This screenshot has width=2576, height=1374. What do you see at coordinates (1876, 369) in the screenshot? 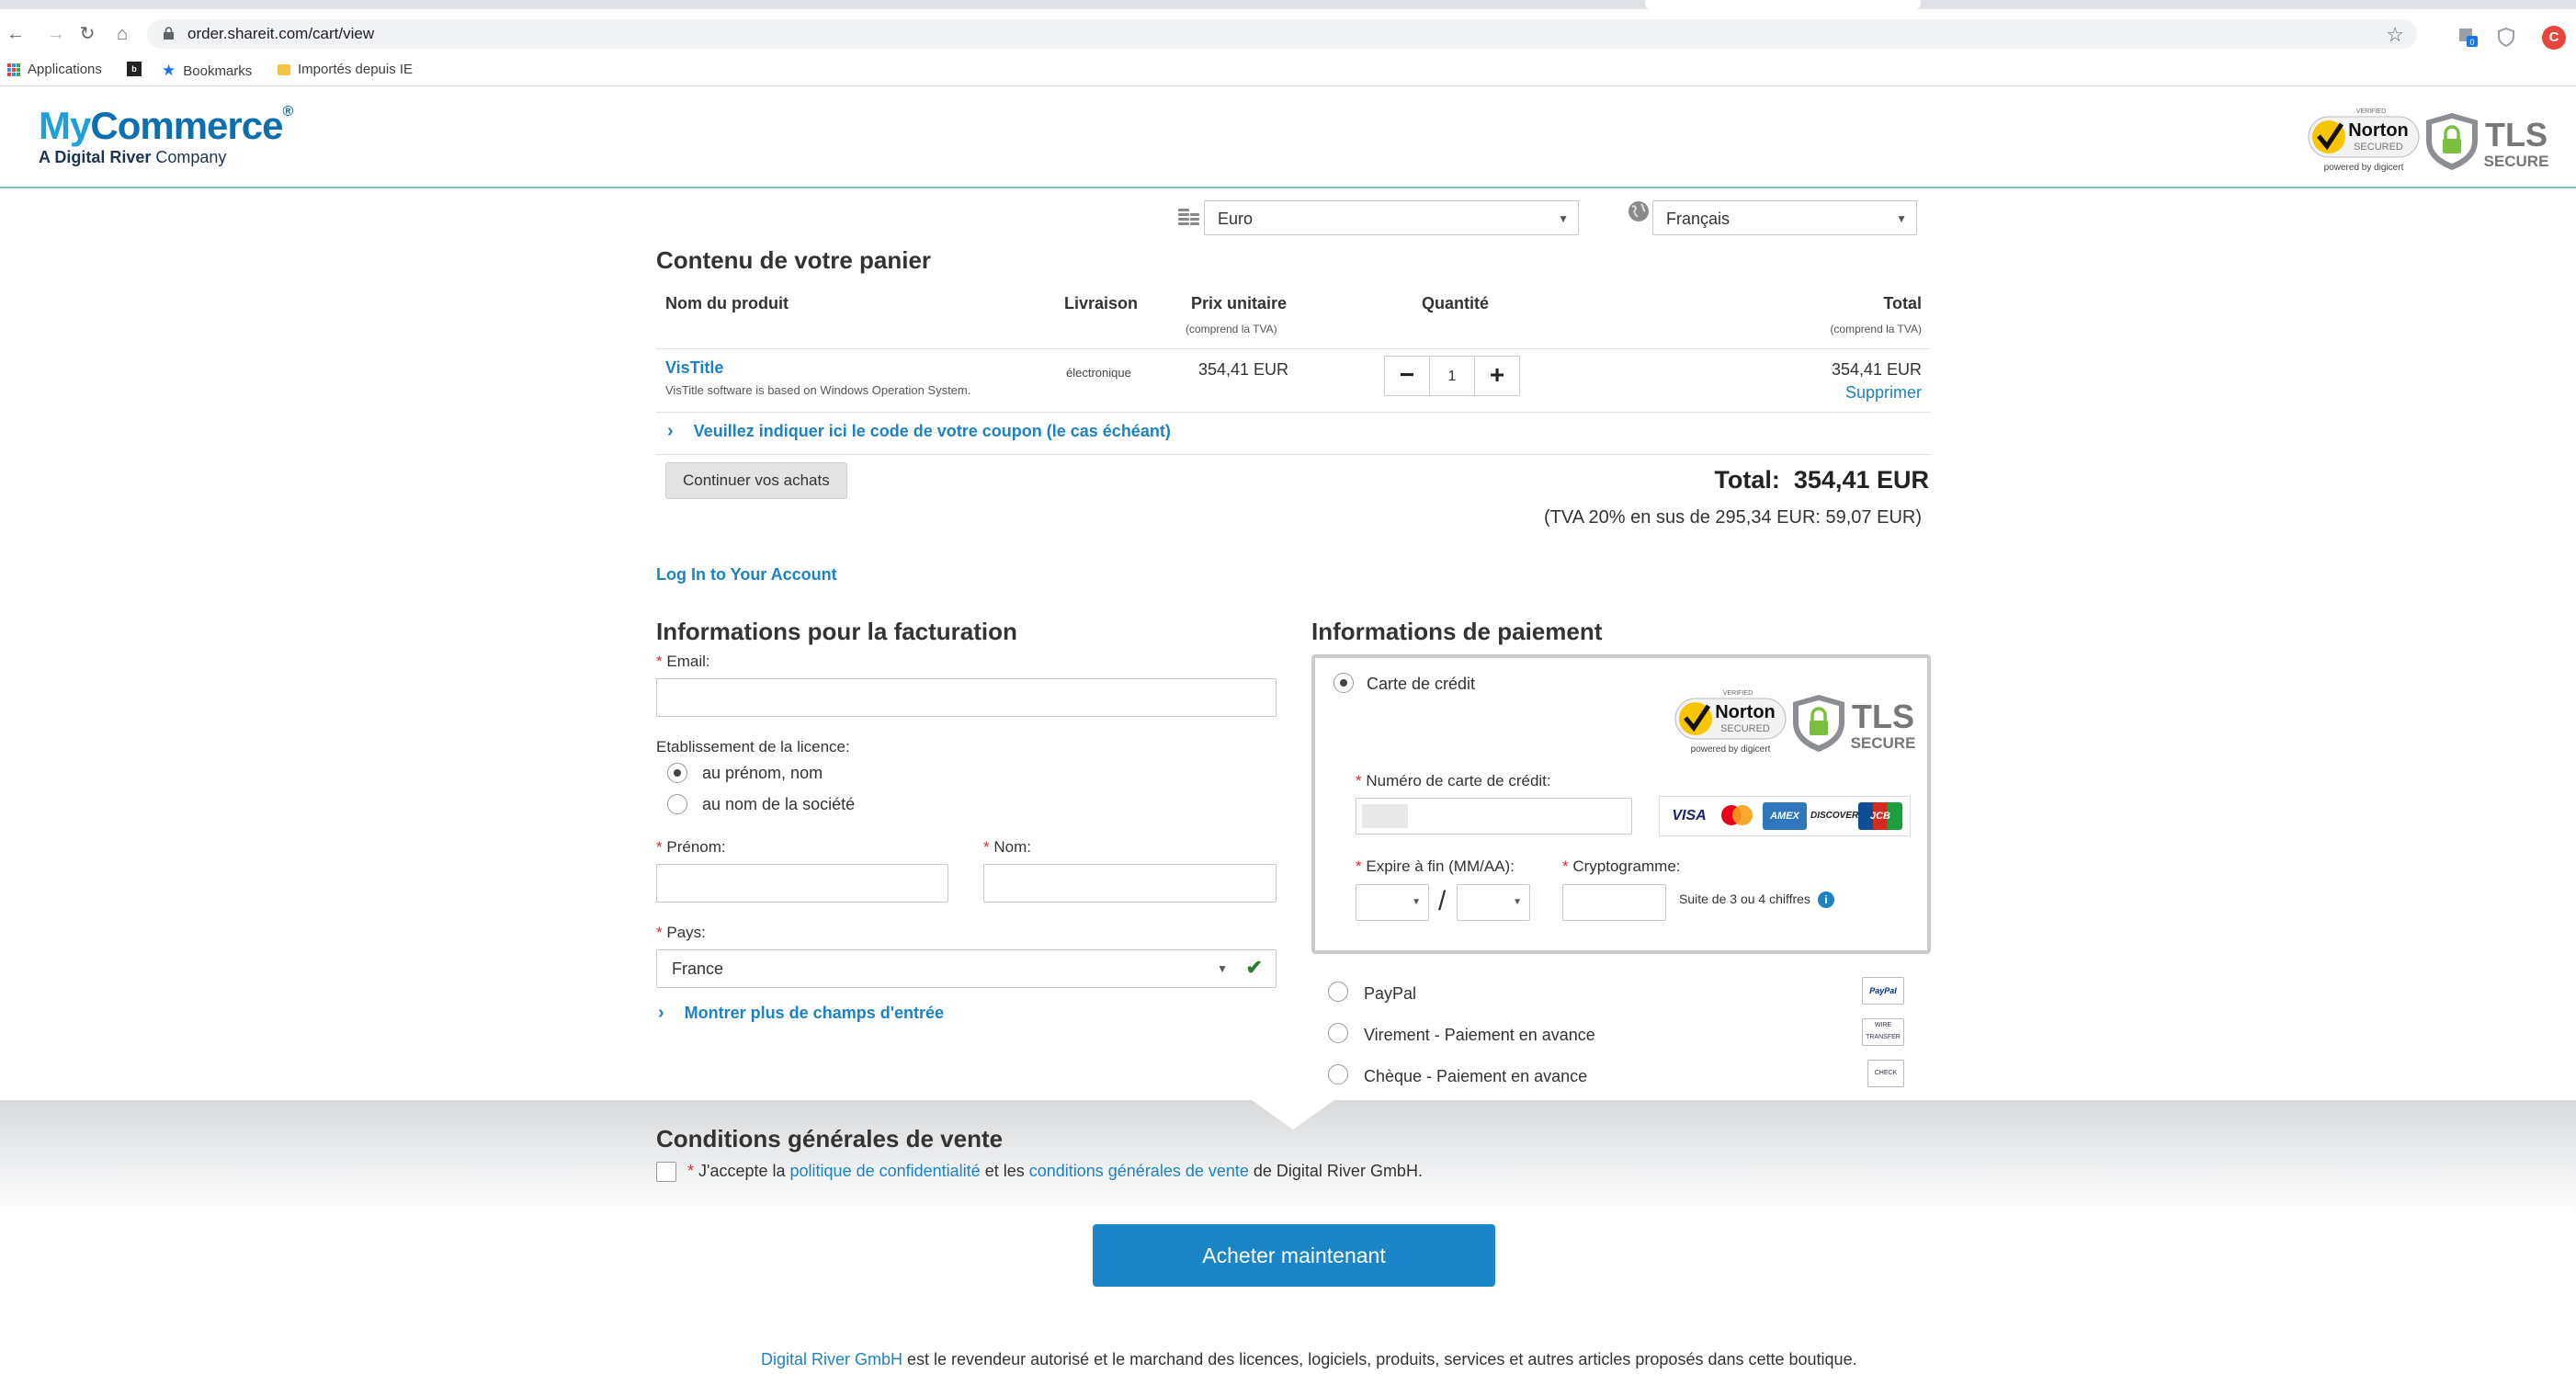
I see `line-total: 354,41 EUR` at bounding box center [1876, 369].